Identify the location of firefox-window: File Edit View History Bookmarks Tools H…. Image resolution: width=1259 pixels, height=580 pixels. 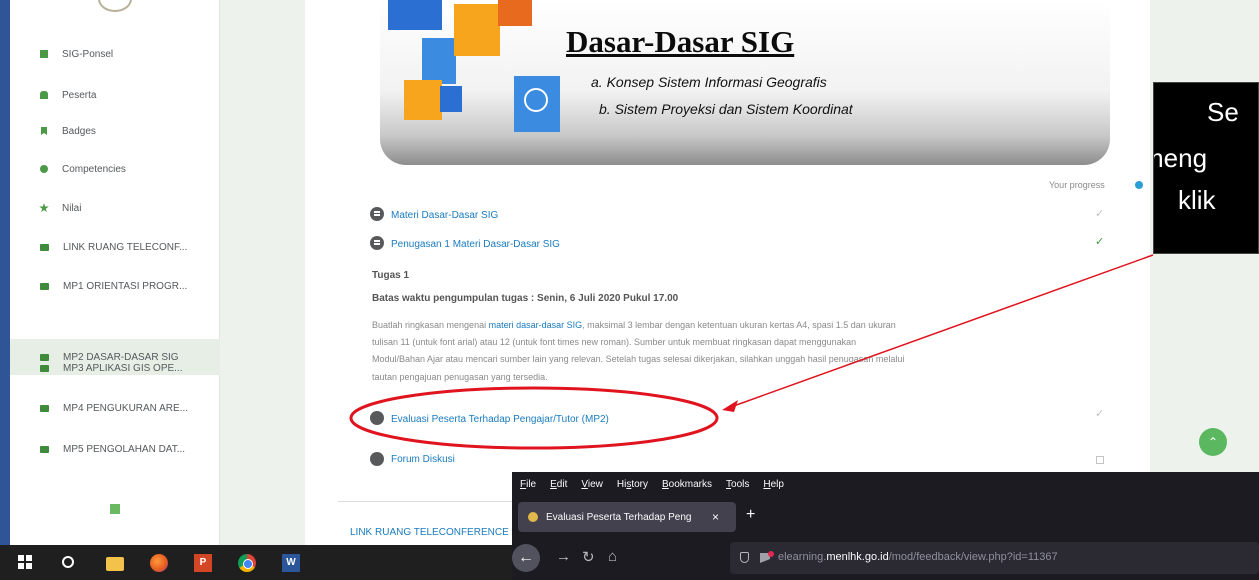
(885, 526).